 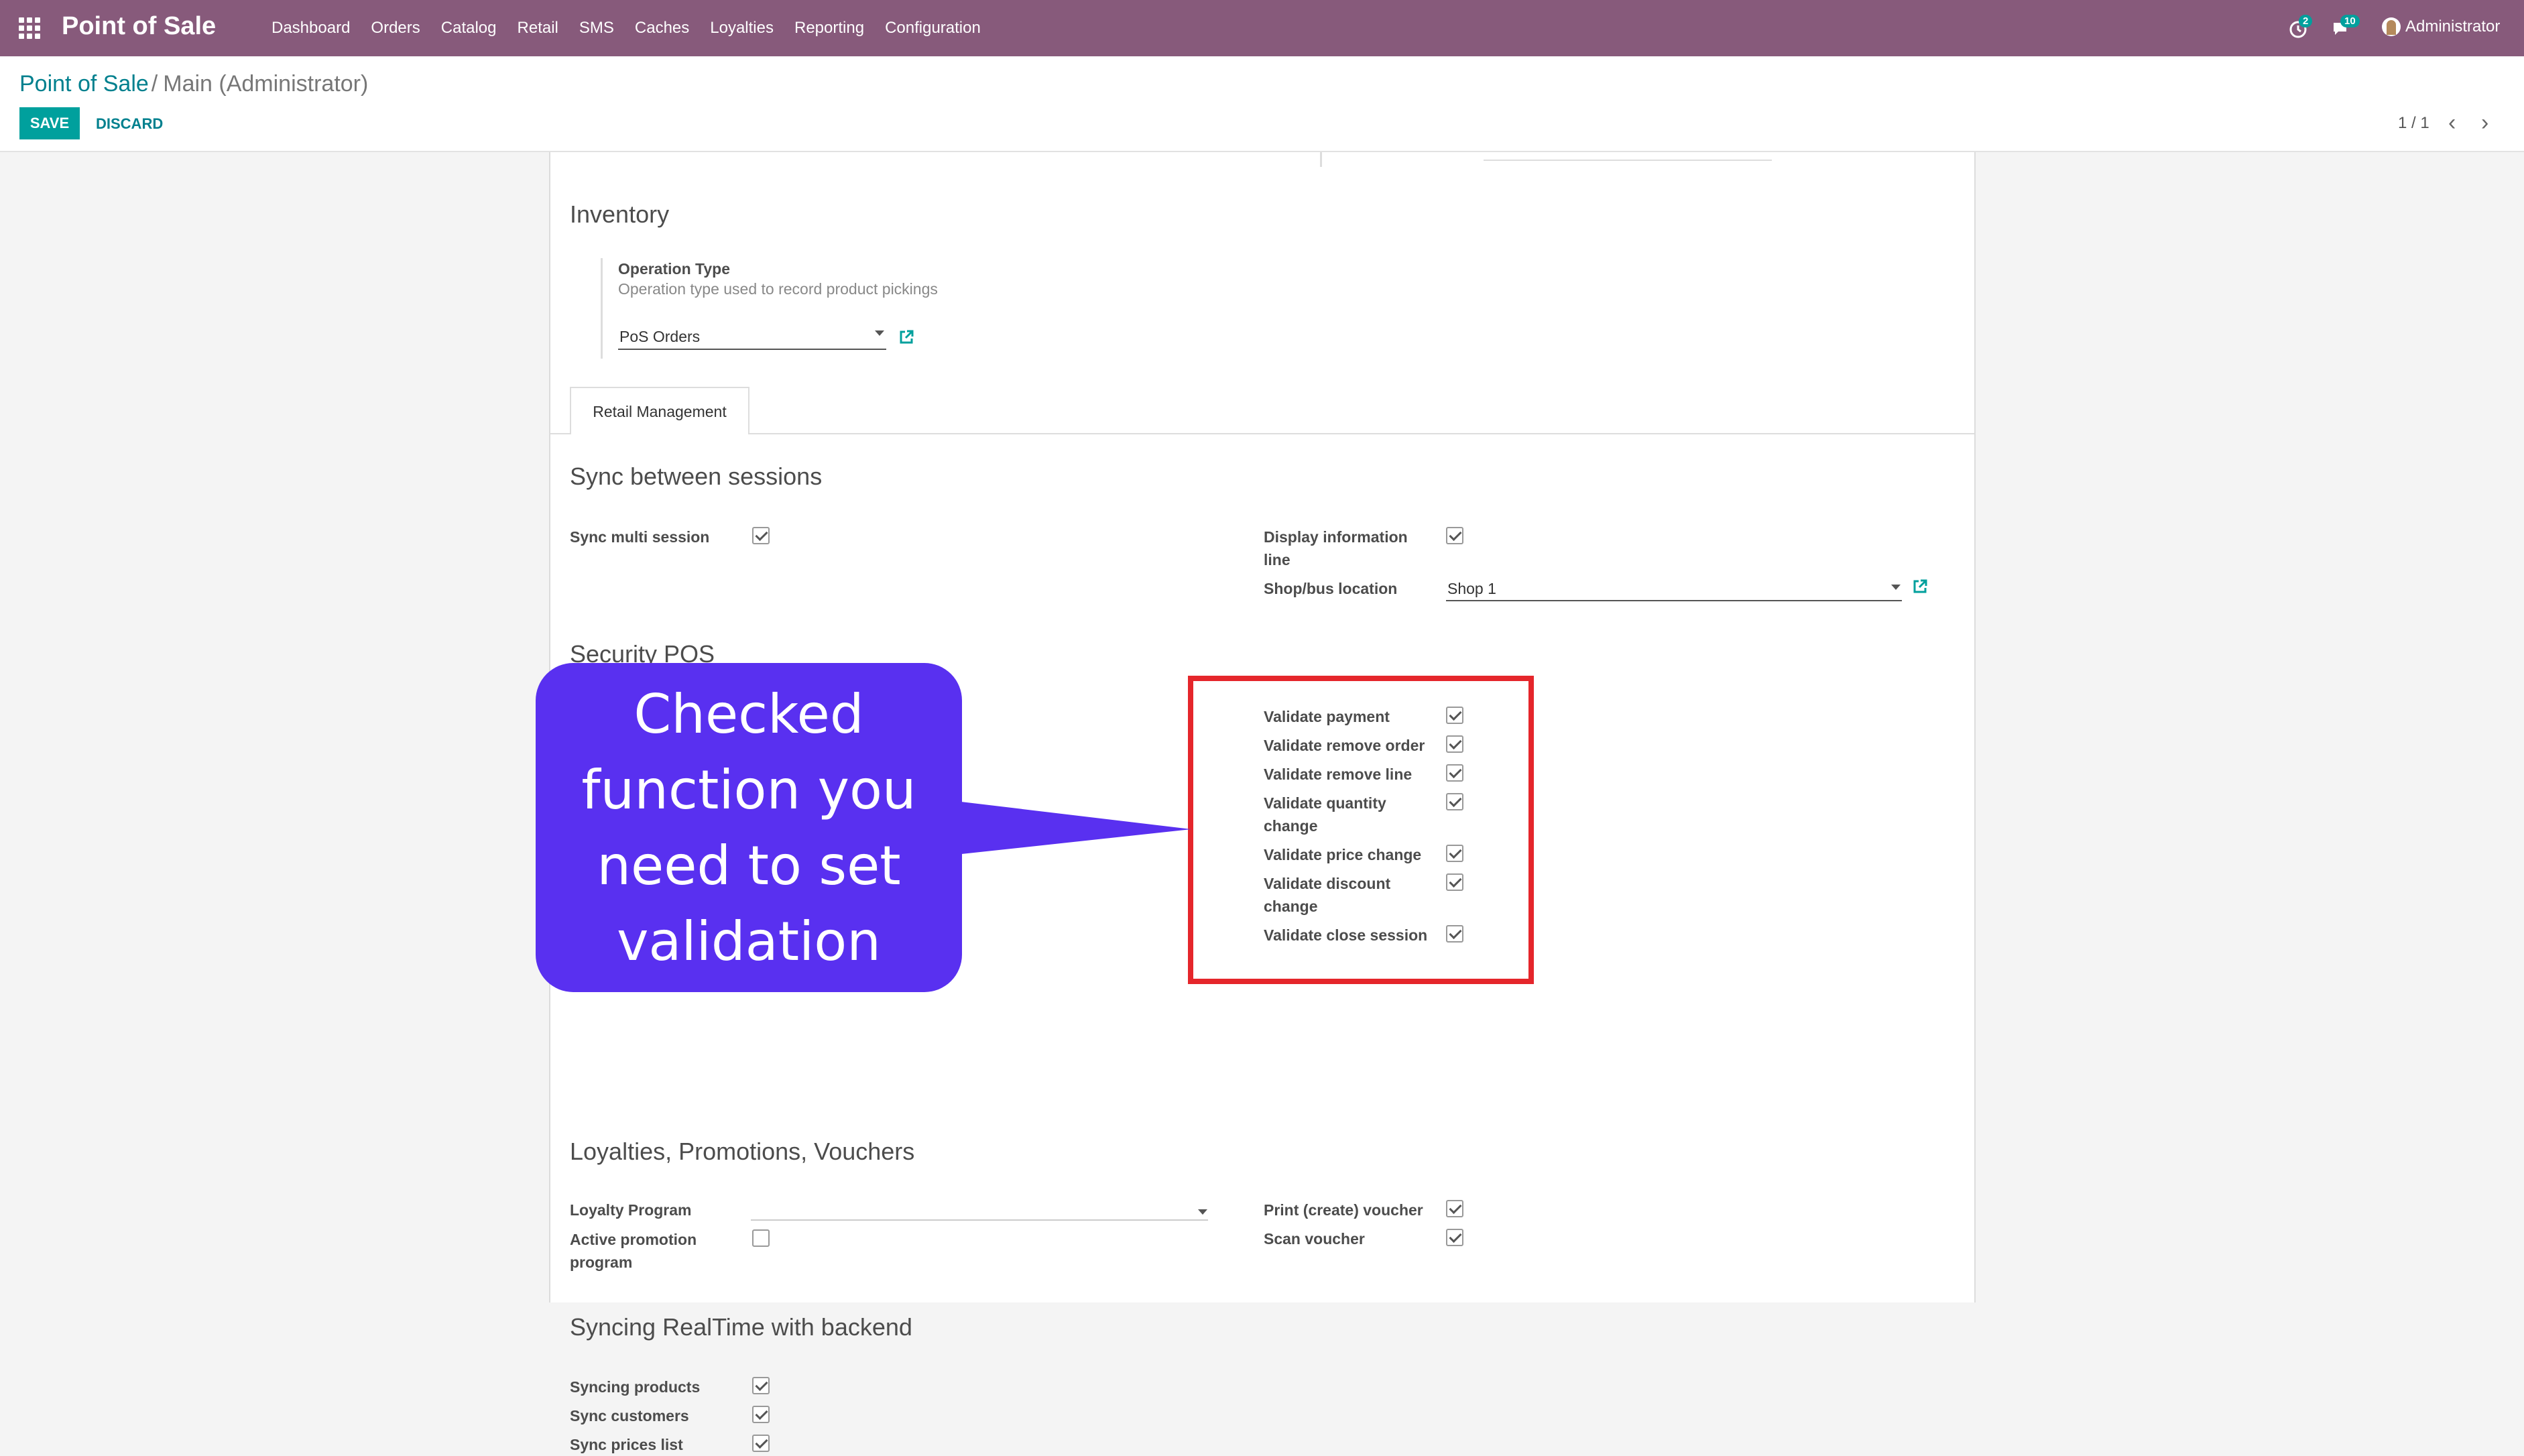 I want to click on active-promotion-label-2: program, so click(x=601, y=1262).